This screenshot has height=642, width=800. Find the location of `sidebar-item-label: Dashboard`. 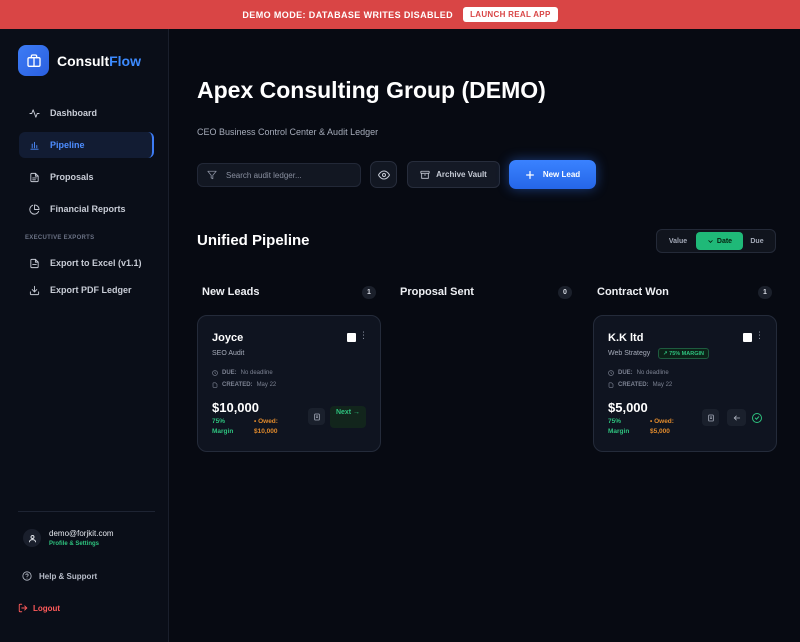

sidebar-item-label: Dashboard is located at coordinates (74, 113).